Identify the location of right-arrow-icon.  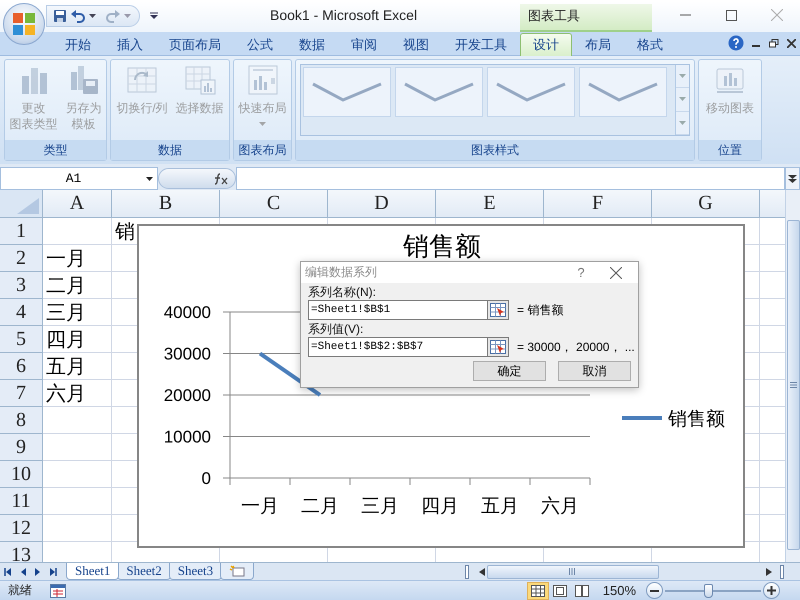
(769, 572).